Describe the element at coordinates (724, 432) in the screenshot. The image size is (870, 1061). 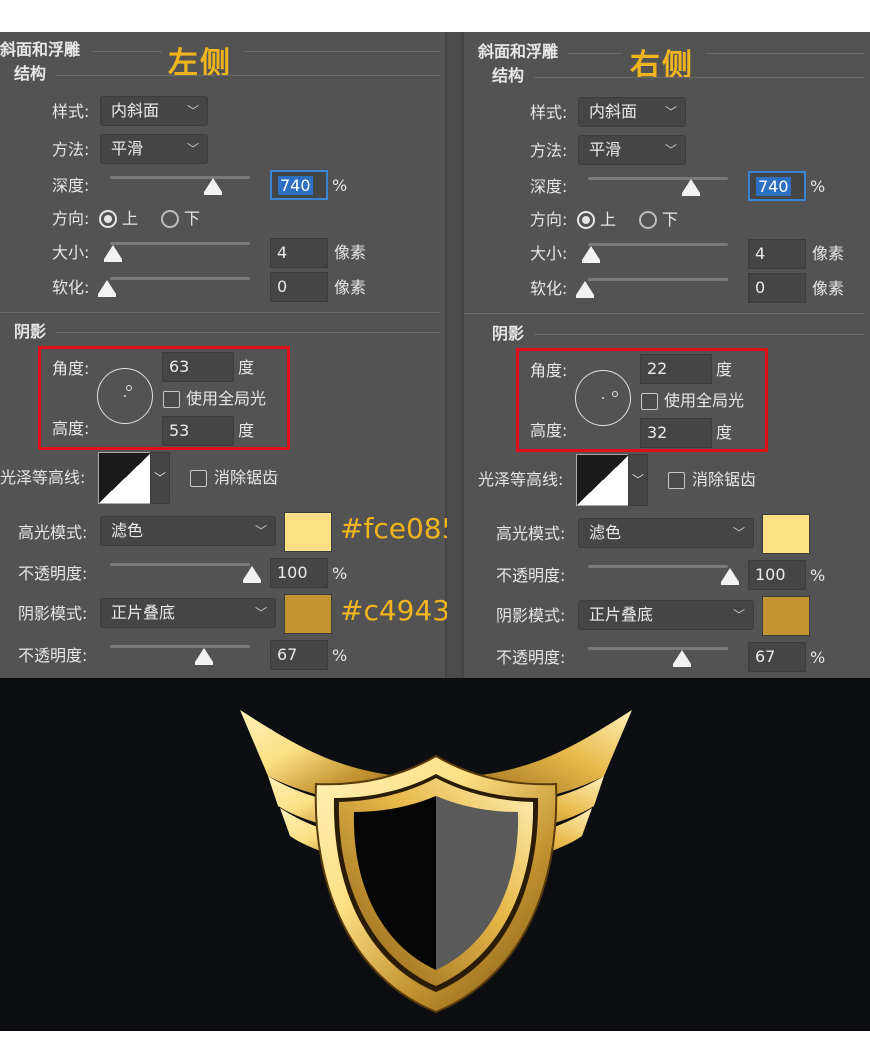
I see `altitude-unit: 度` at that location.